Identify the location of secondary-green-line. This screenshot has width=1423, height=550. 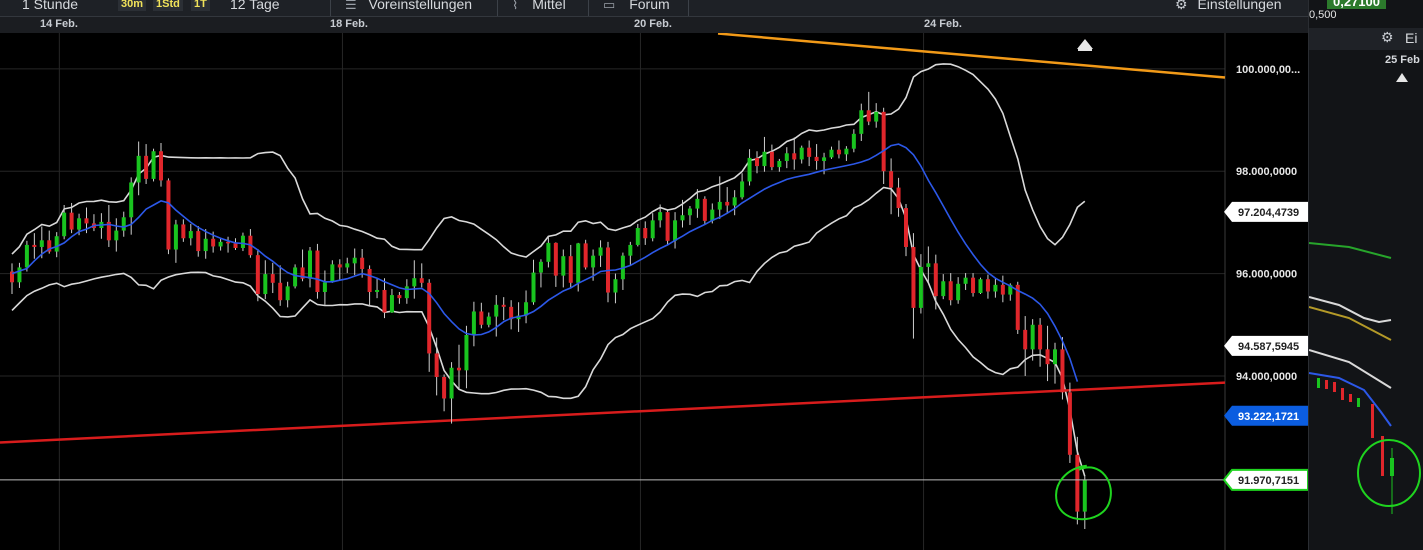
(1350, 250).